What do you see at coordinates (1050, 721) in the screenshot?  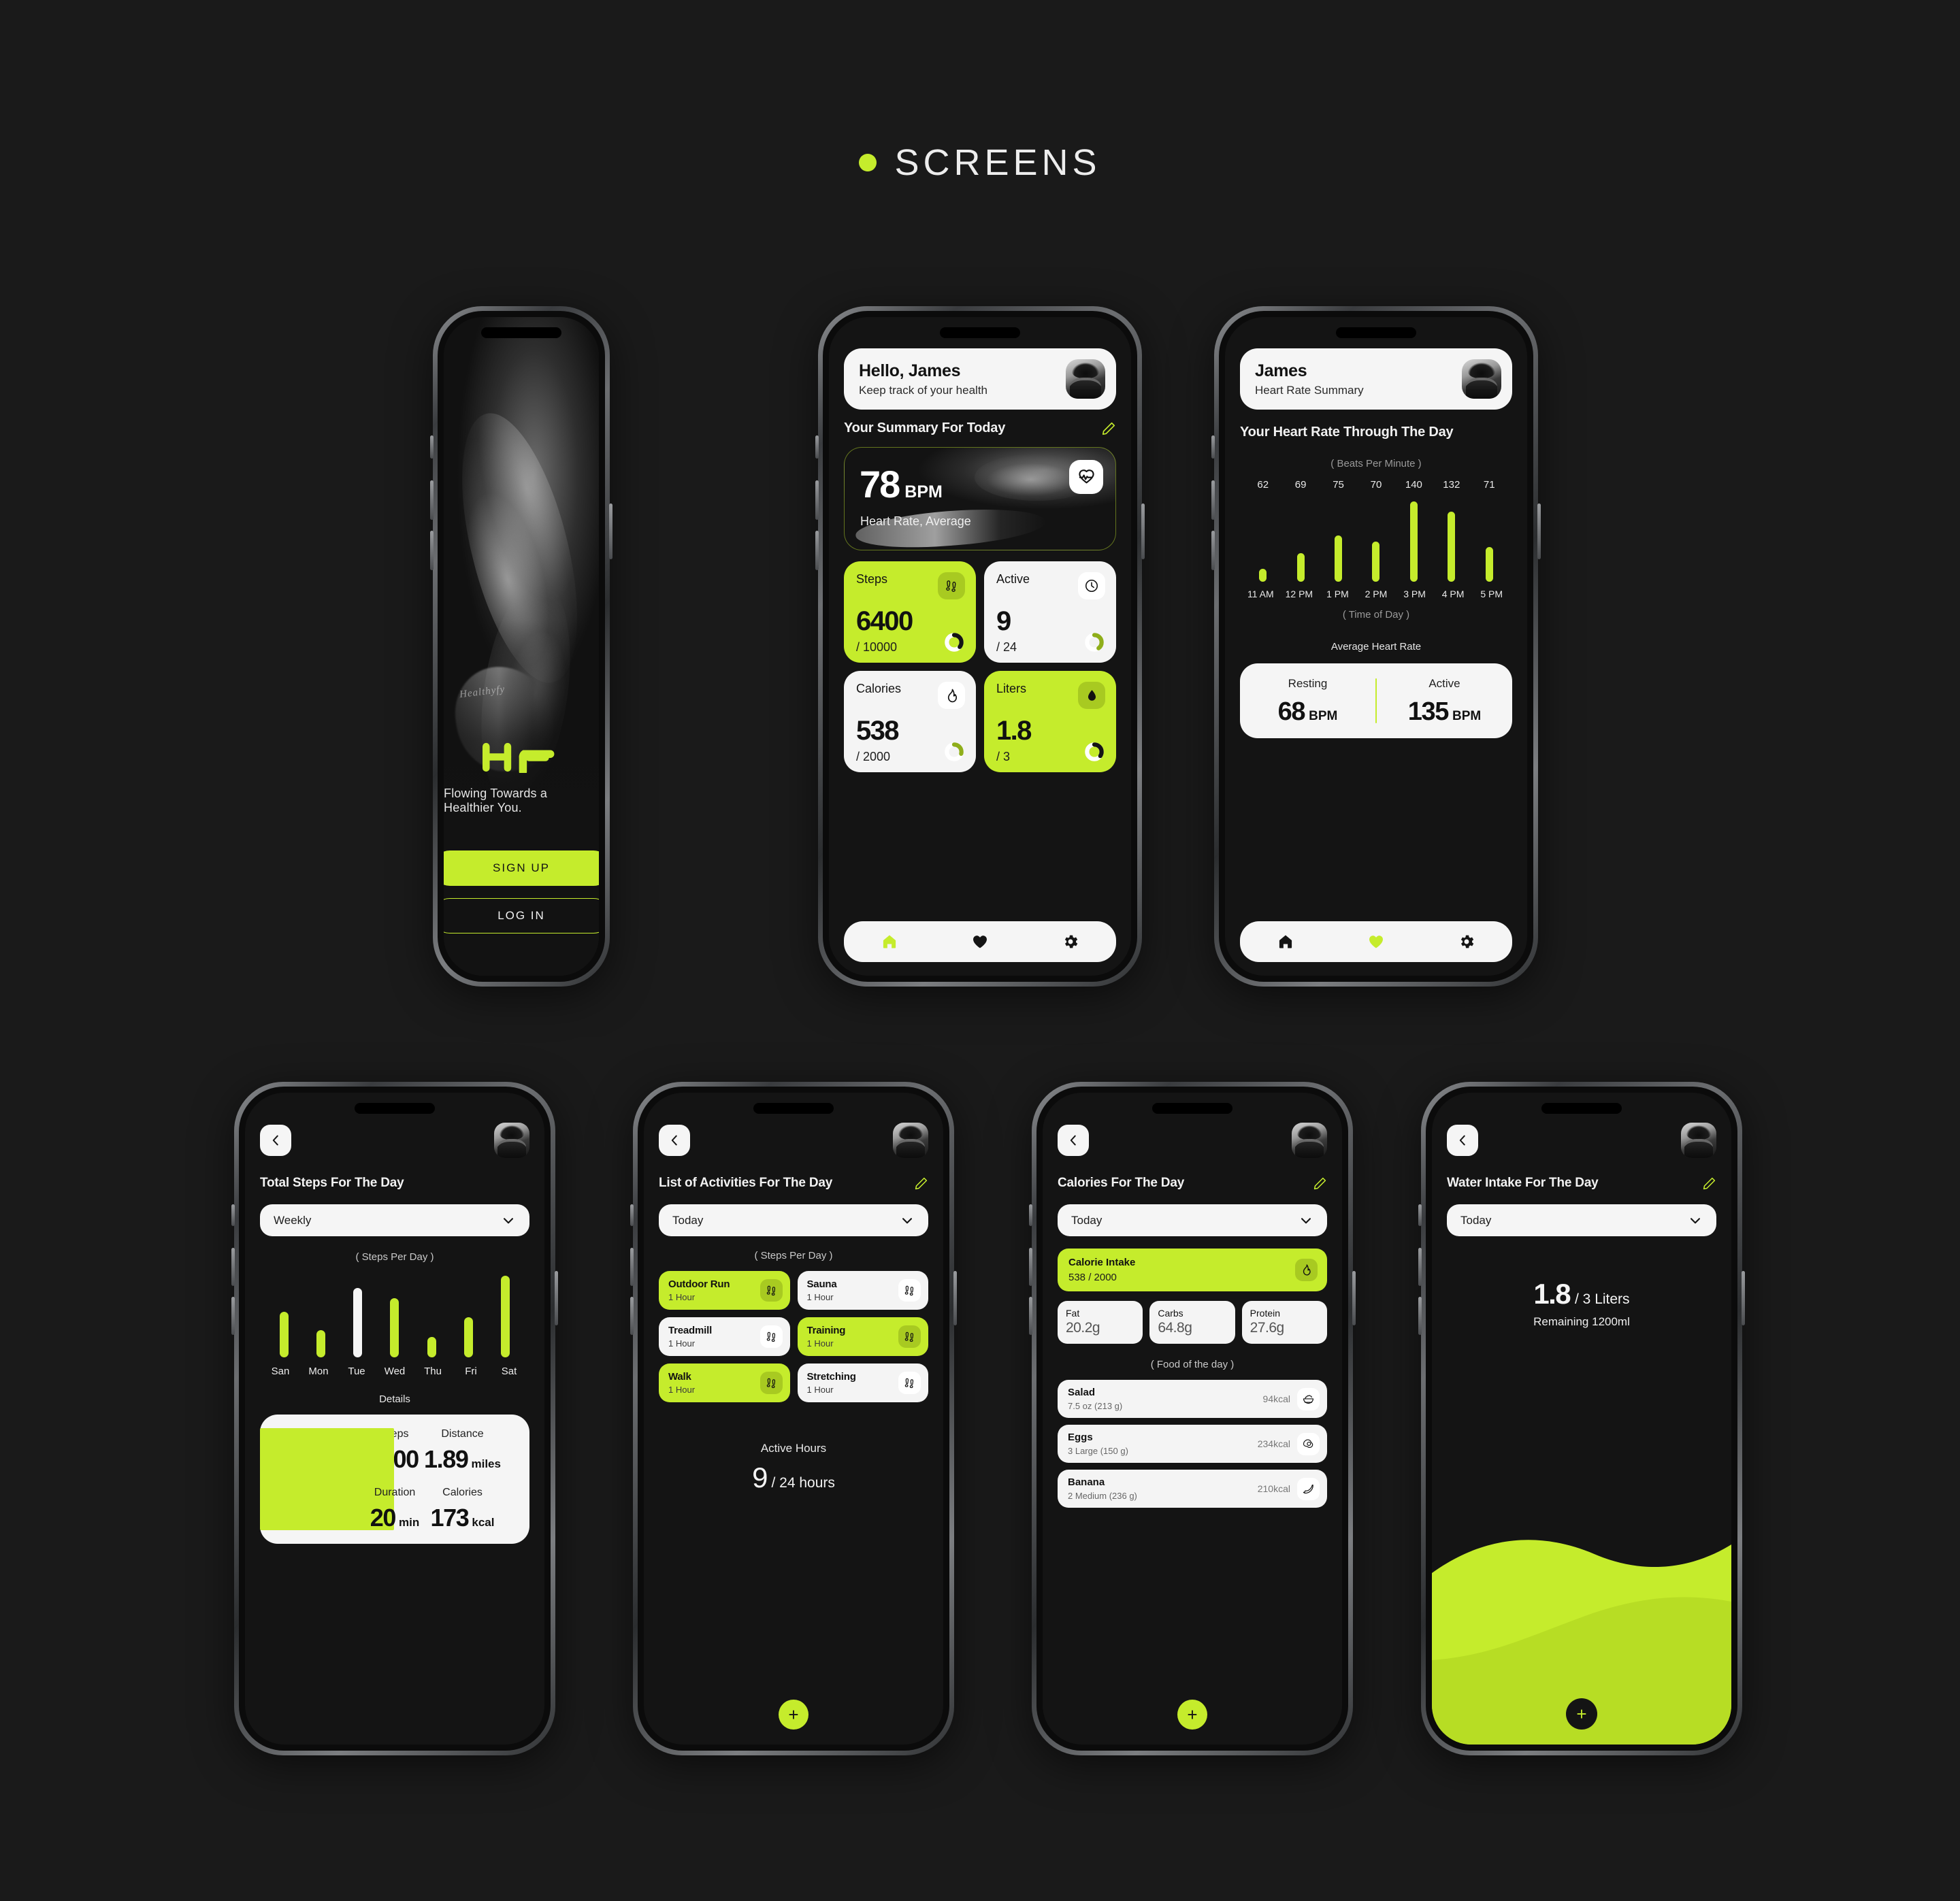 I see `stat-card-liters: Liters 1.8 / 3` at bounding box center [1050, 721].